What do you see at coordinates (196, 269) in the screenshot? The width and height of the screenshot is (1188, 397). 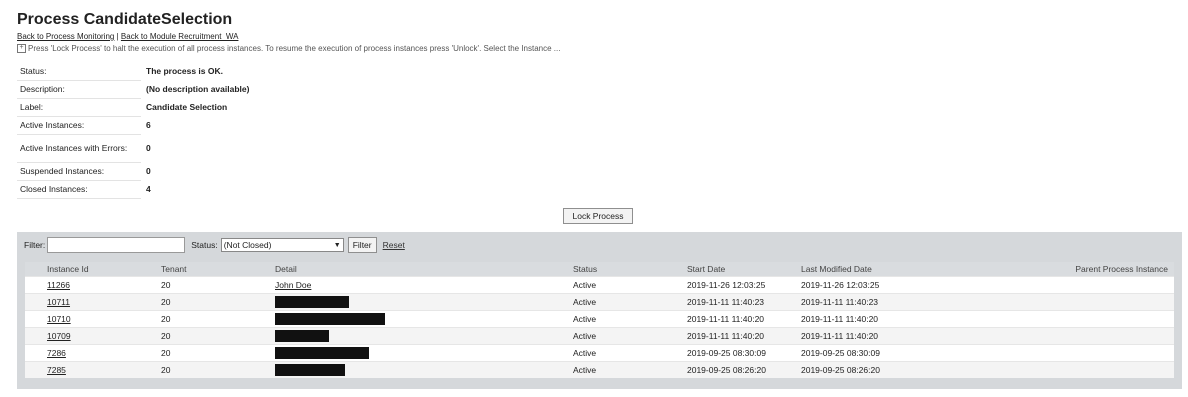 I see `col-tenant: Tenant` at bounding box center [196, 269].